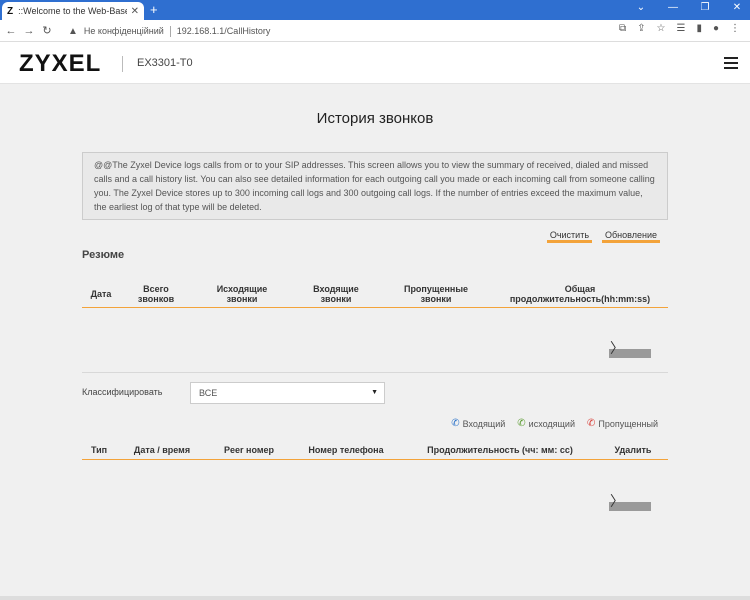 This screenshot has height=600, width=750. What do you see at coordinates (699, 28) in the screenshot?
I see `side-panel-icon: ▮` at bounding box center [699, 28].